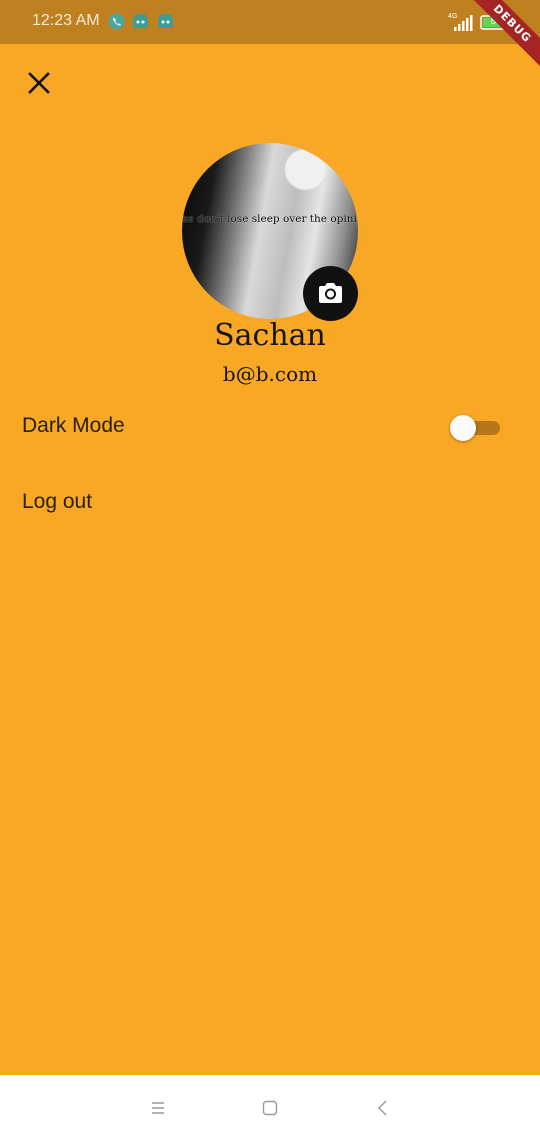 This screenshot has height=1140, width=540. Describe the element at coordinates (383, 1108) in the screenshot. I see `back-icon` at that location.